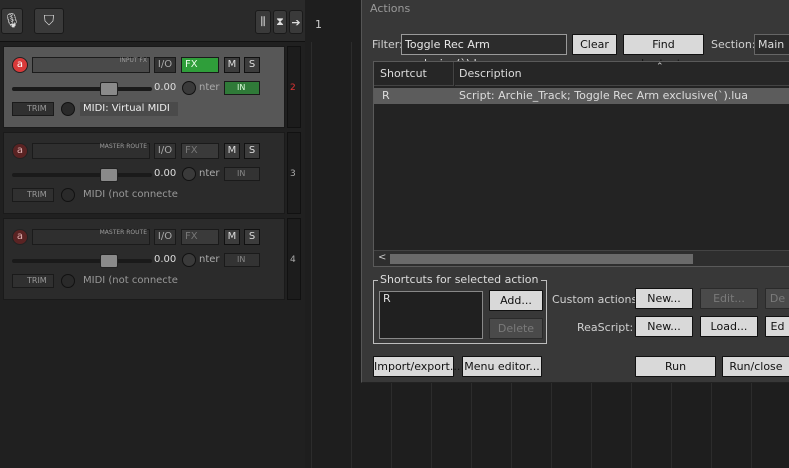 This screenshot has width=789, height=468. What do you see at coordinates (755, 366) in the screenshot?
I see `run-close-button: Run/close` at bounding box center [755, 366].